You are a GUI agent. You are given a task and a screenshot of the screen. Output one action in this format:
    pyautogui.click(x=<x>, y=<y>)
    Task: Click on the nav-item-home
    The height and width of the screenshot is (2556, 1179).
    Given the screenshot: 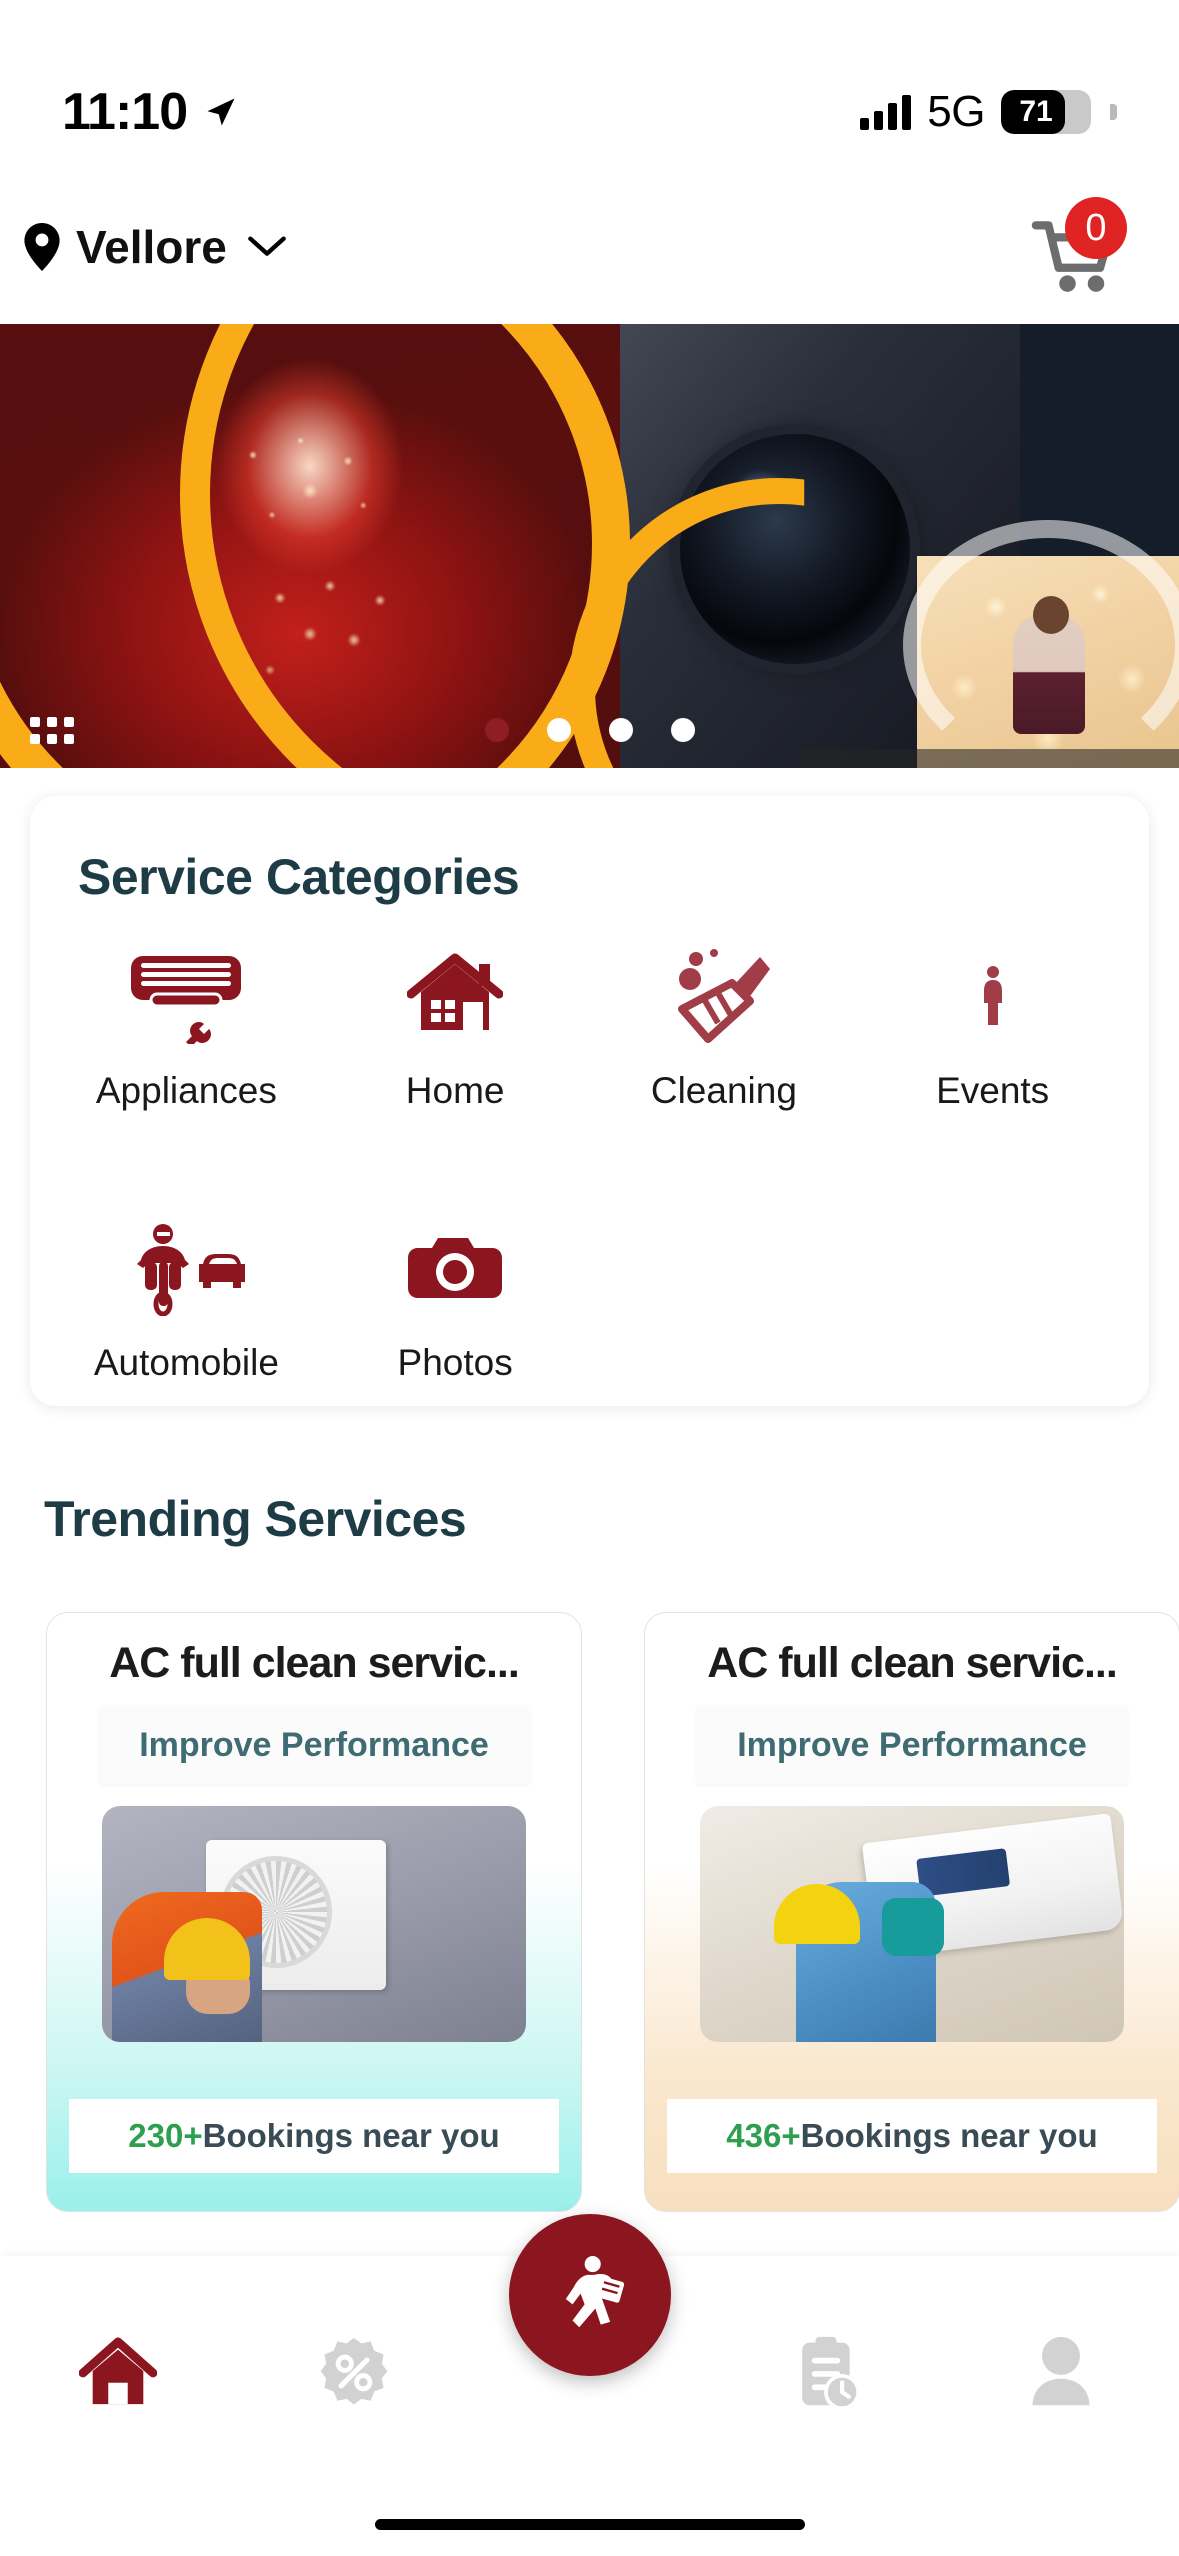 What is the action you would take?
    pyautogui.click(x=118, y=2373)
    